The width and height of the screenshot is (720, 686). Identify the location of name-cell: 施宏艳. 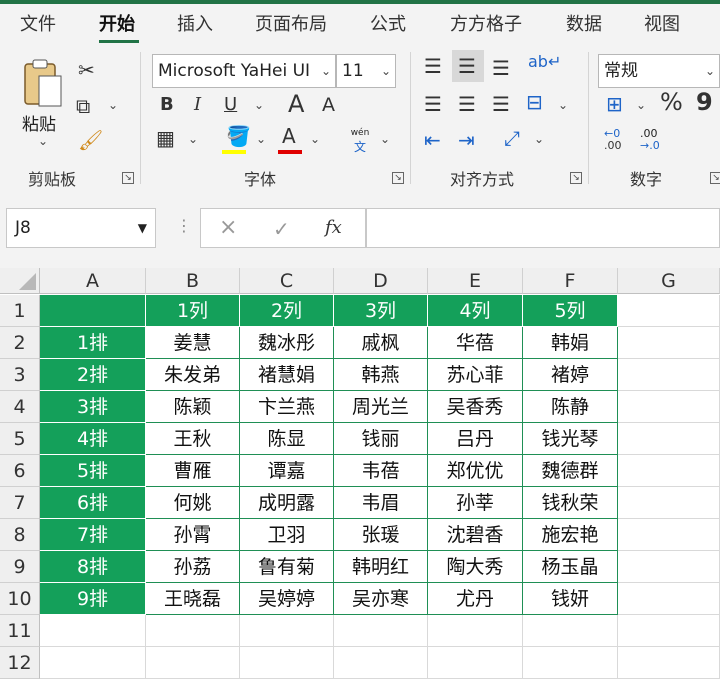
(570, 535).